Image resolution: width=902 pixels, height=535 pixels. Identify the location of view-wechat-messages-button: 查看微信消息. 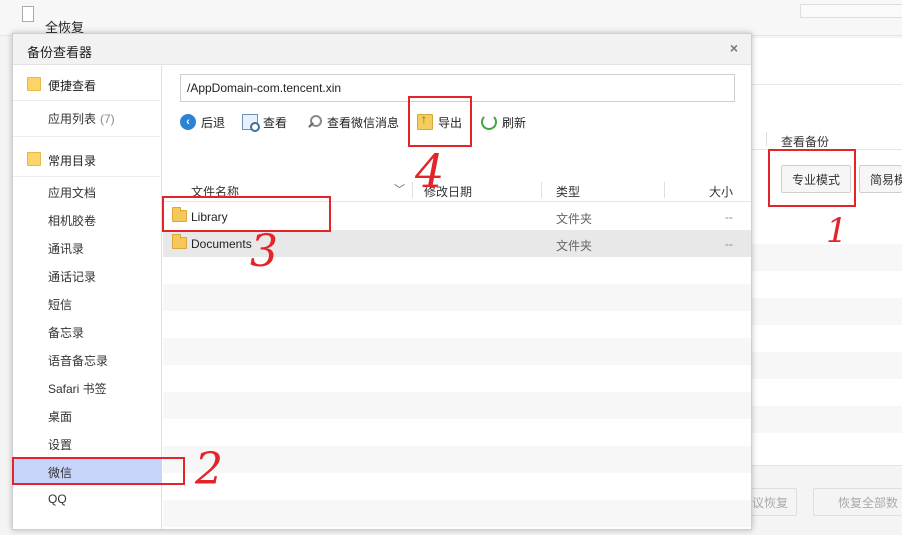
(352, 122).